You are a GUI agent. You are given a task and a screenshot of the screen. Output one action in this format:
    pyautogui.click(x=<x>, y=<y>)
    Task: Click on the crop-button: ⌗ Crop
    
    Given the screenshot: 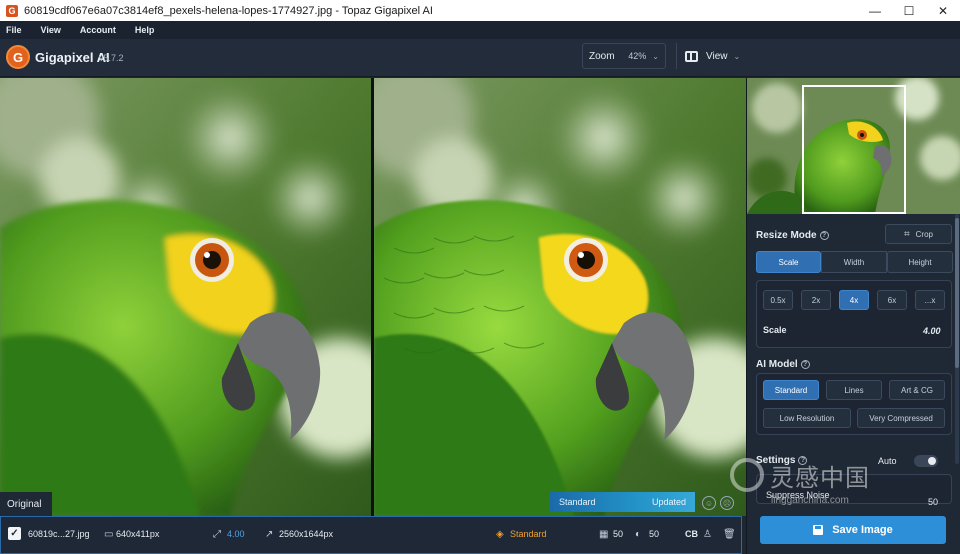 What is the action you would take?
    pyautogui.click(x=918, y=234)
    